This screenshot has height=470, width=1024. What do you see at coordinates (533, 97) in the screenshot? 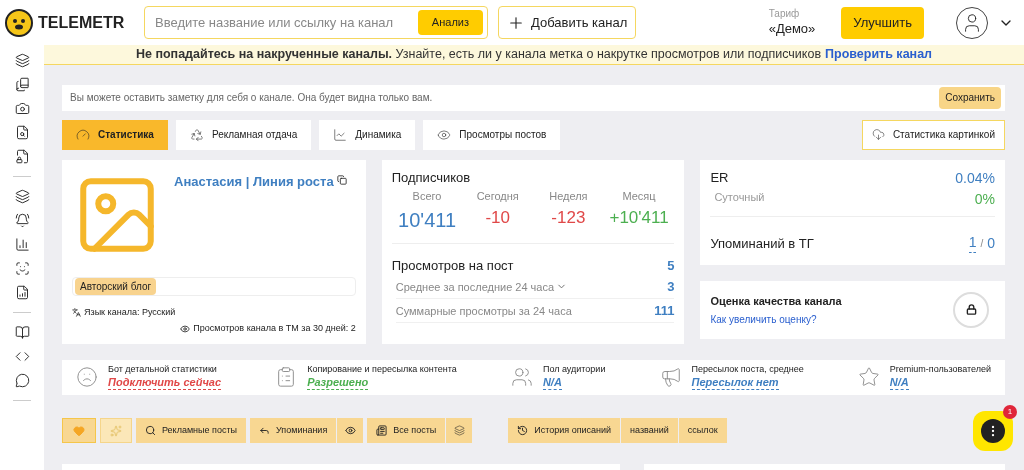
I see `note-field: Вы можете оставить заметку для себя о канале. Она будет видна только вам. Сохранить` at bounding box center [533, 97].